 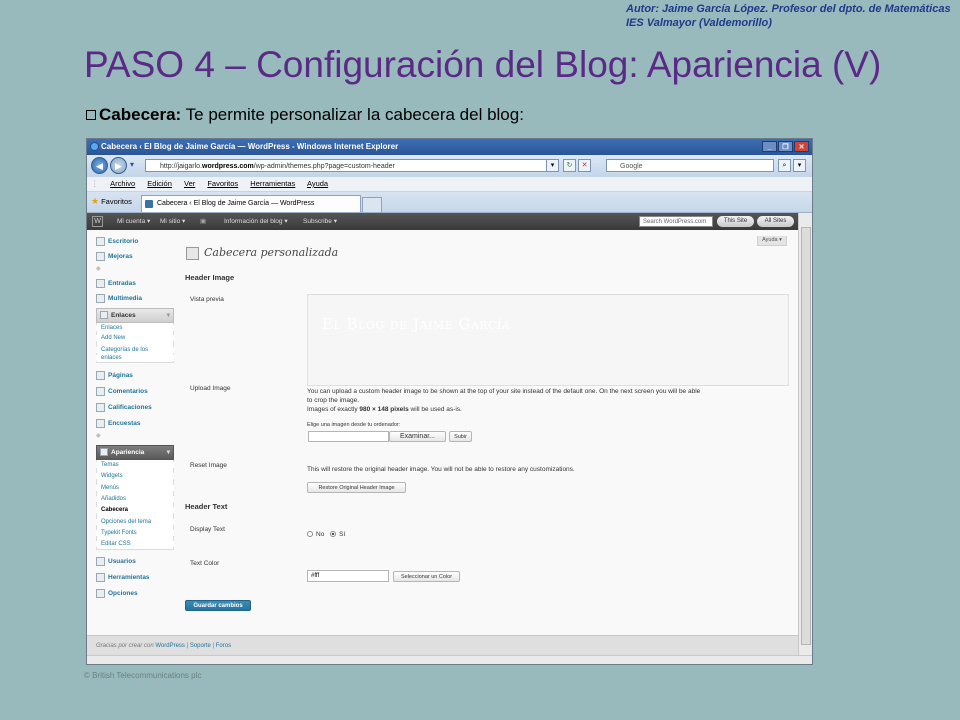 What do you see at coordinates (132, 164) in the screenshot?
I see `history-dropdown-icon: ▾` at bounding box center [132, 164].